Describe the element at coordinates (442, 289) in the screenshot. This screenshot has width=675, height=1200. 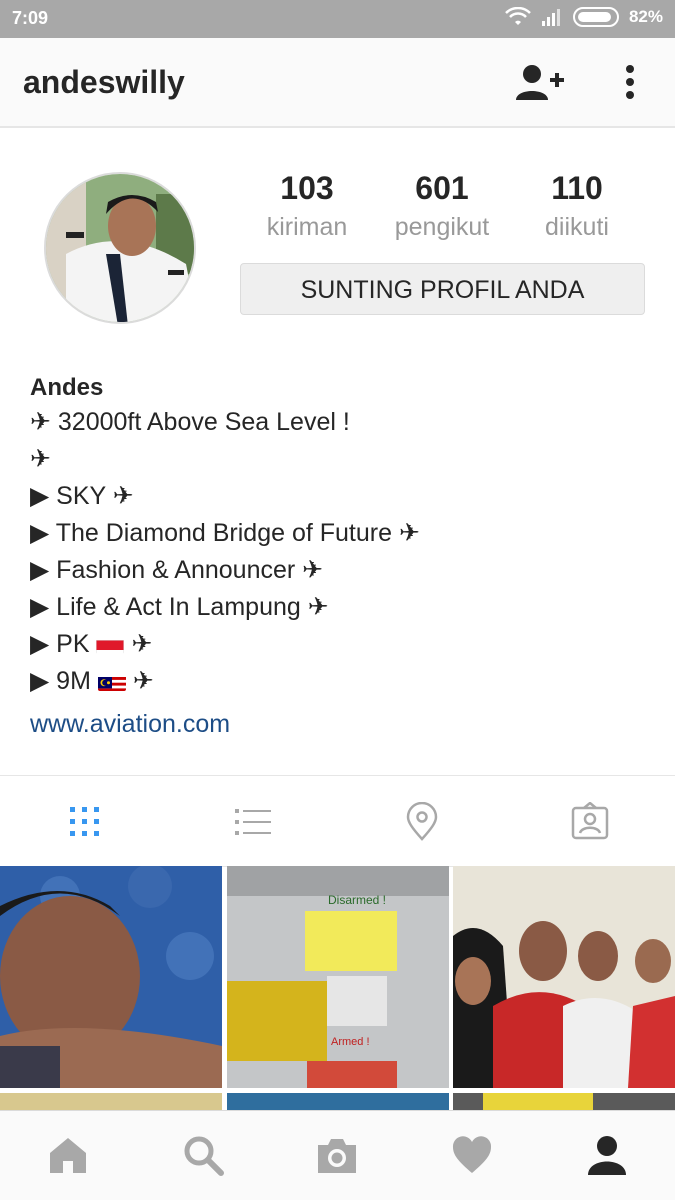
I see `edit-profile-button: SUNTING PROFIL ANDA` at that location.